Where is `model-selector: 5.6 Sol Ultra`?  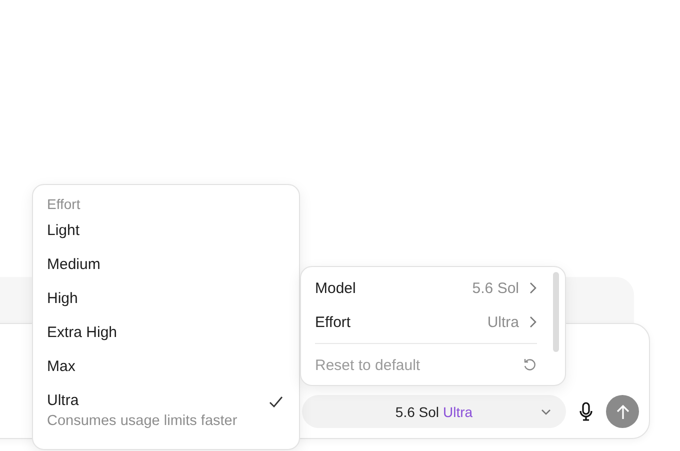 model-selector: 5.6 Sol Ultra is located at coordinates (434, 411).